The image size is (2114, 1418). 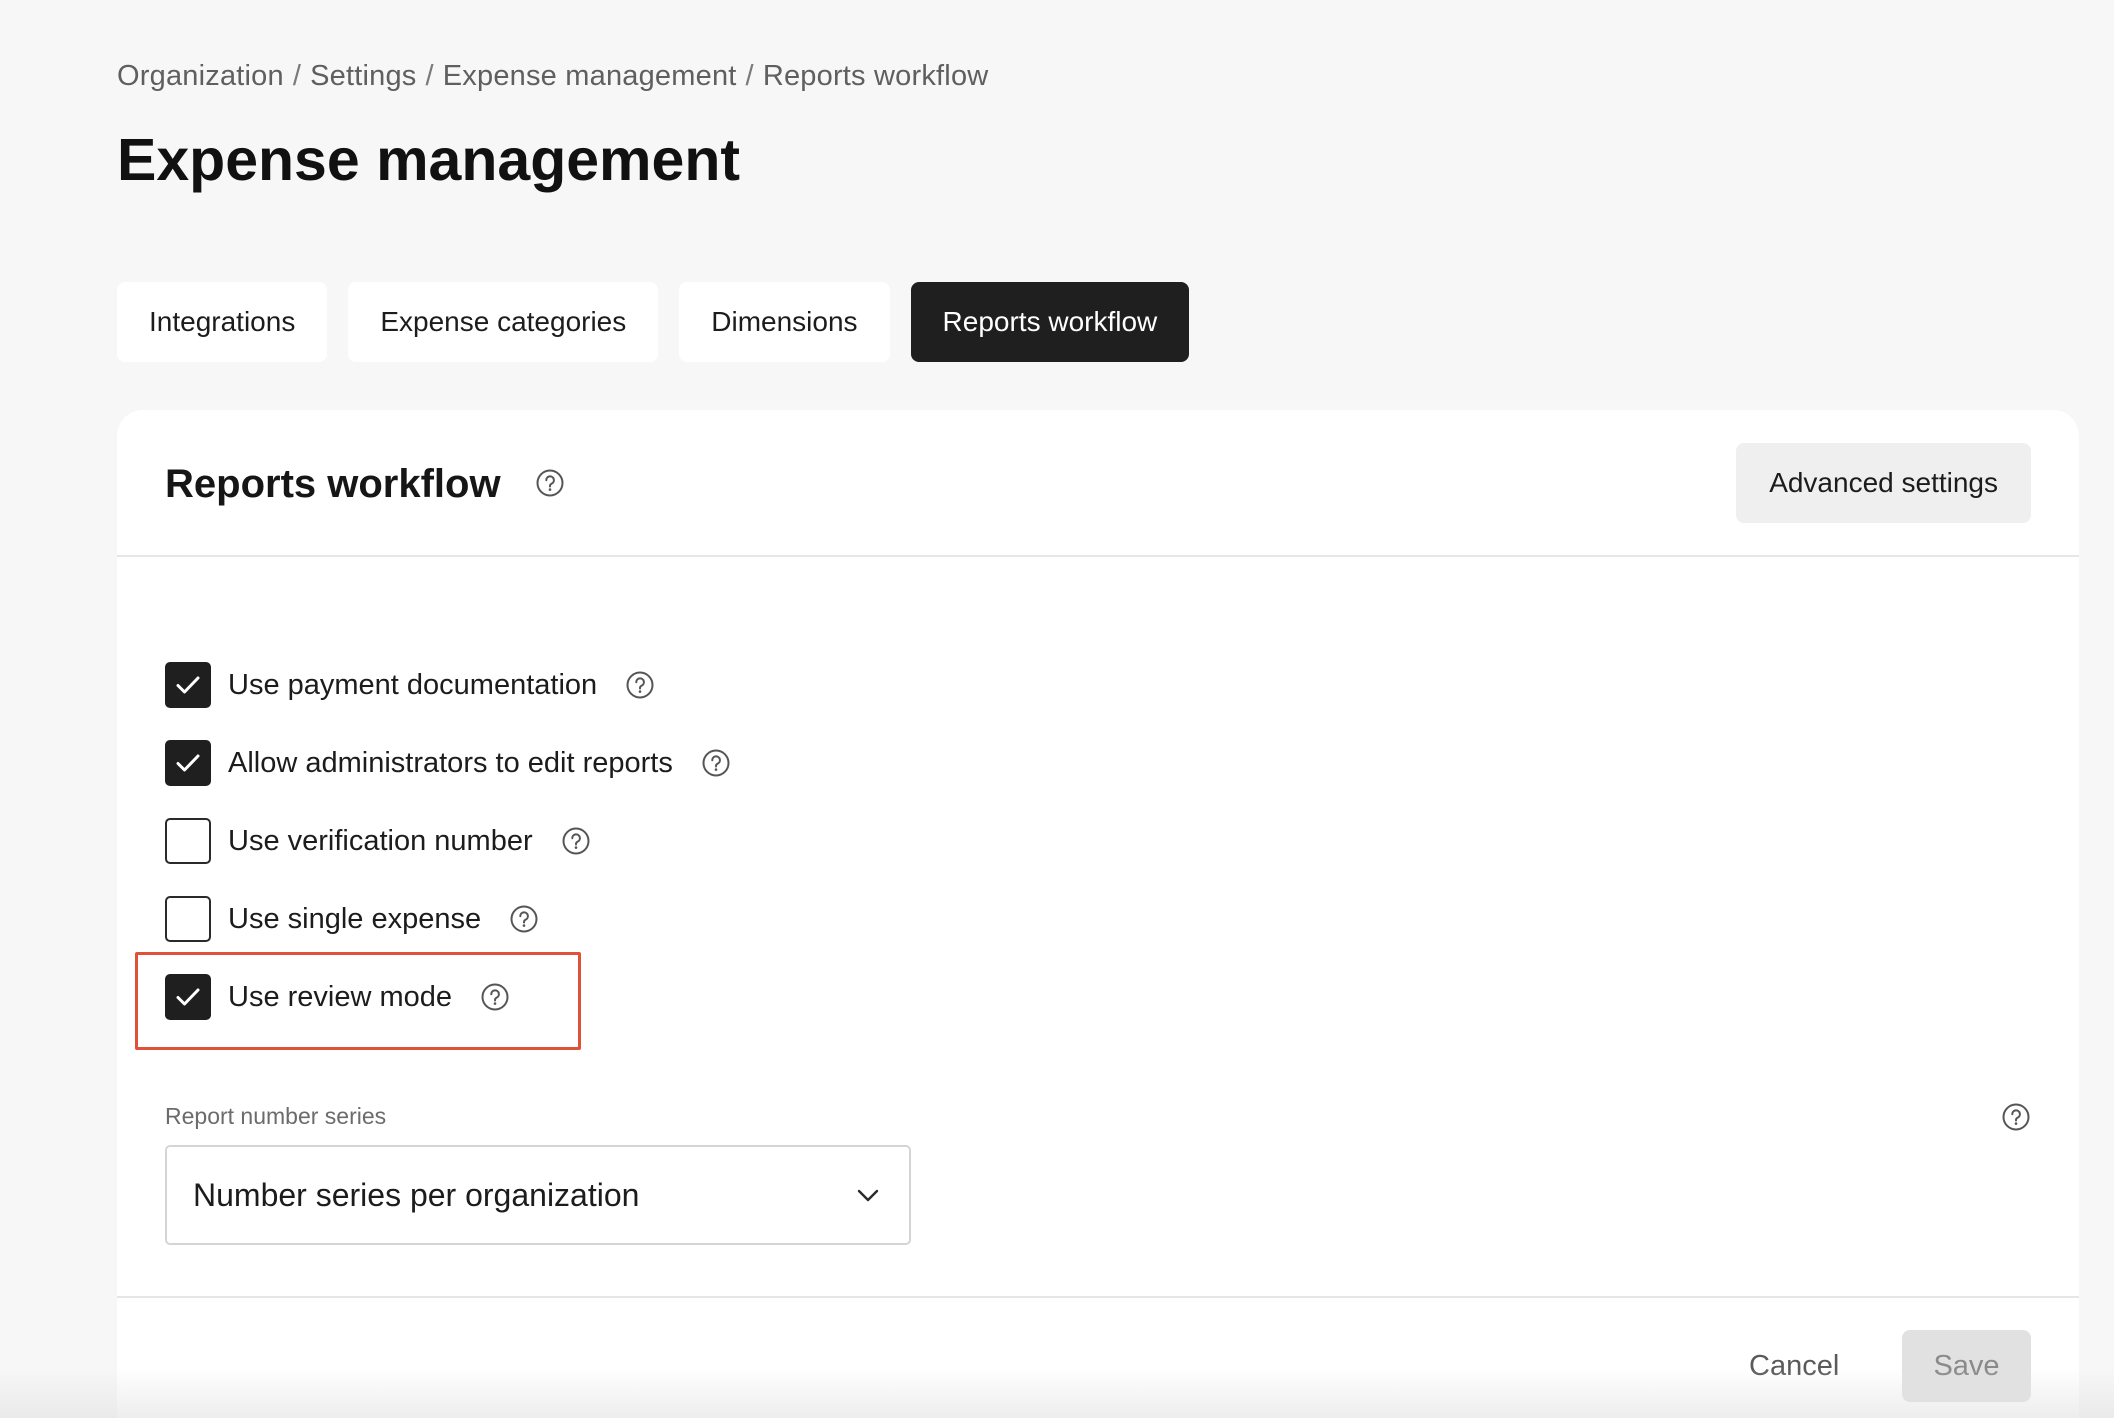 I want to click on option-label: Use payment documentation, so click(x=413, y=684).